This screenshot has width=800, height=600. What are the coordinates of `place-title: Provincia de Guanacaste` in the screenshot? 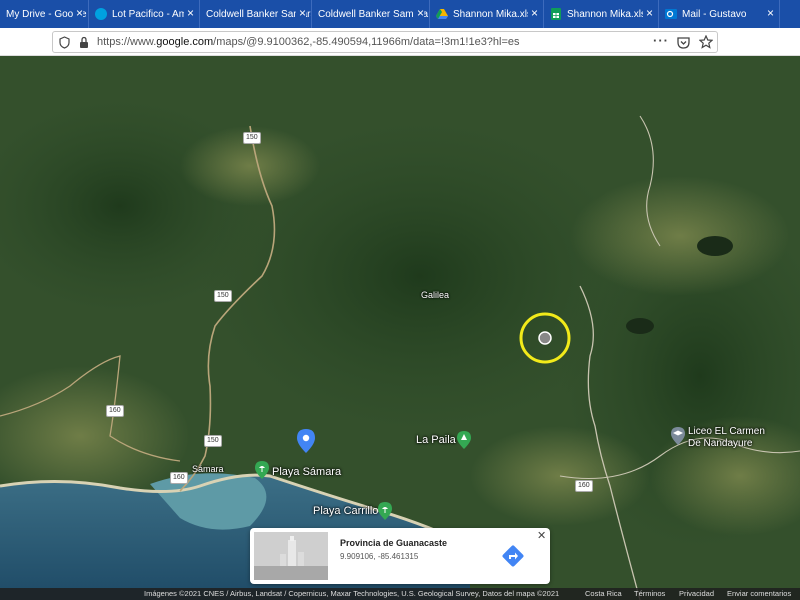 It's located at (394, 543).